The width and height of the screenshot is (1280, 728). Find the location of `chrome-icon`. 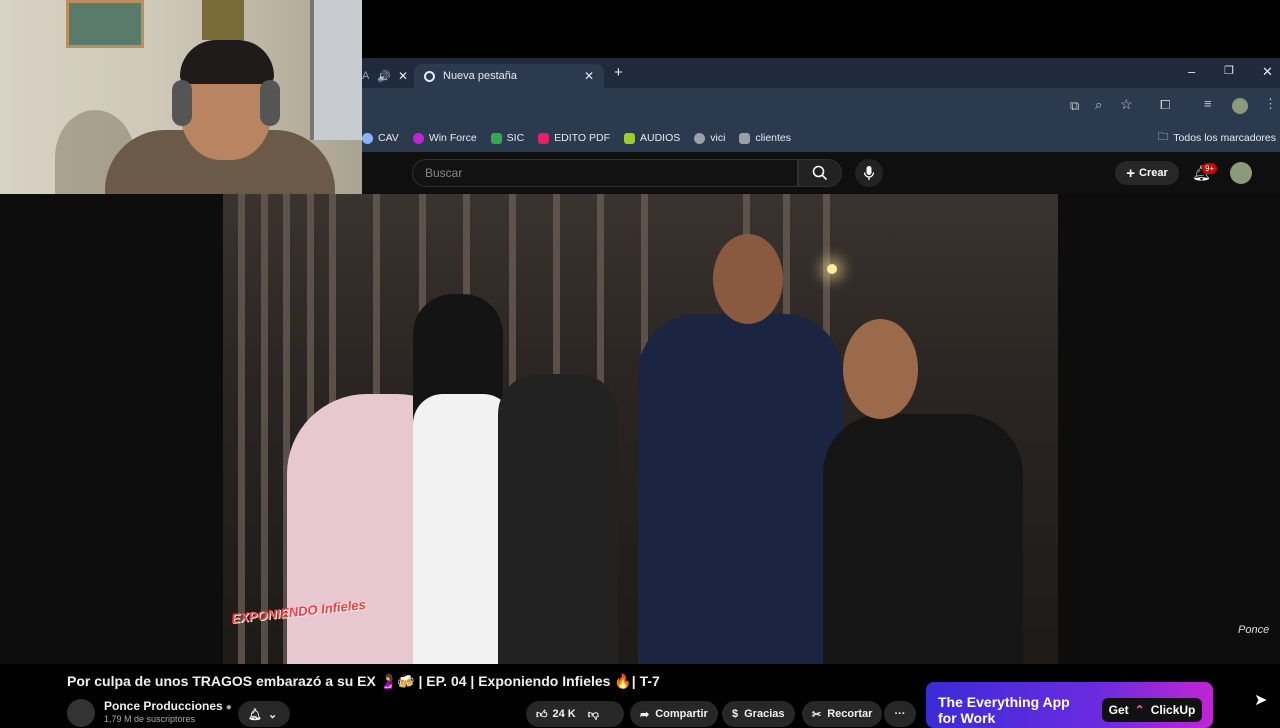

chrome-icon is located at coordinates (429, 76).